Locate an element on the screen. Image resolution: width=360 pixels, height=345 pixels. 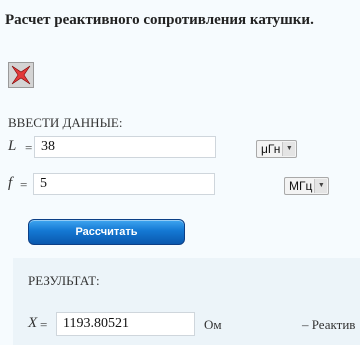
broken-image-icon is located at coordinates (21, 75).